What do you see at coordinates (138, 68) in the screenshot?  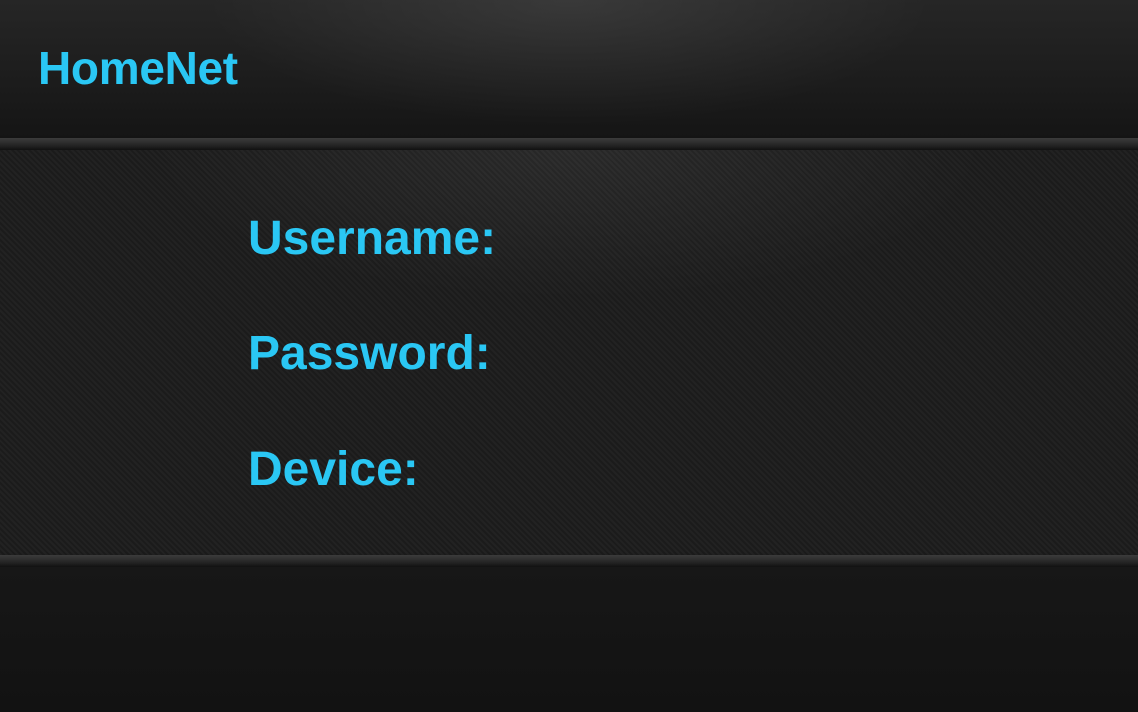 I see `brand-title: HomeNet` at bounding box center [138, 68].